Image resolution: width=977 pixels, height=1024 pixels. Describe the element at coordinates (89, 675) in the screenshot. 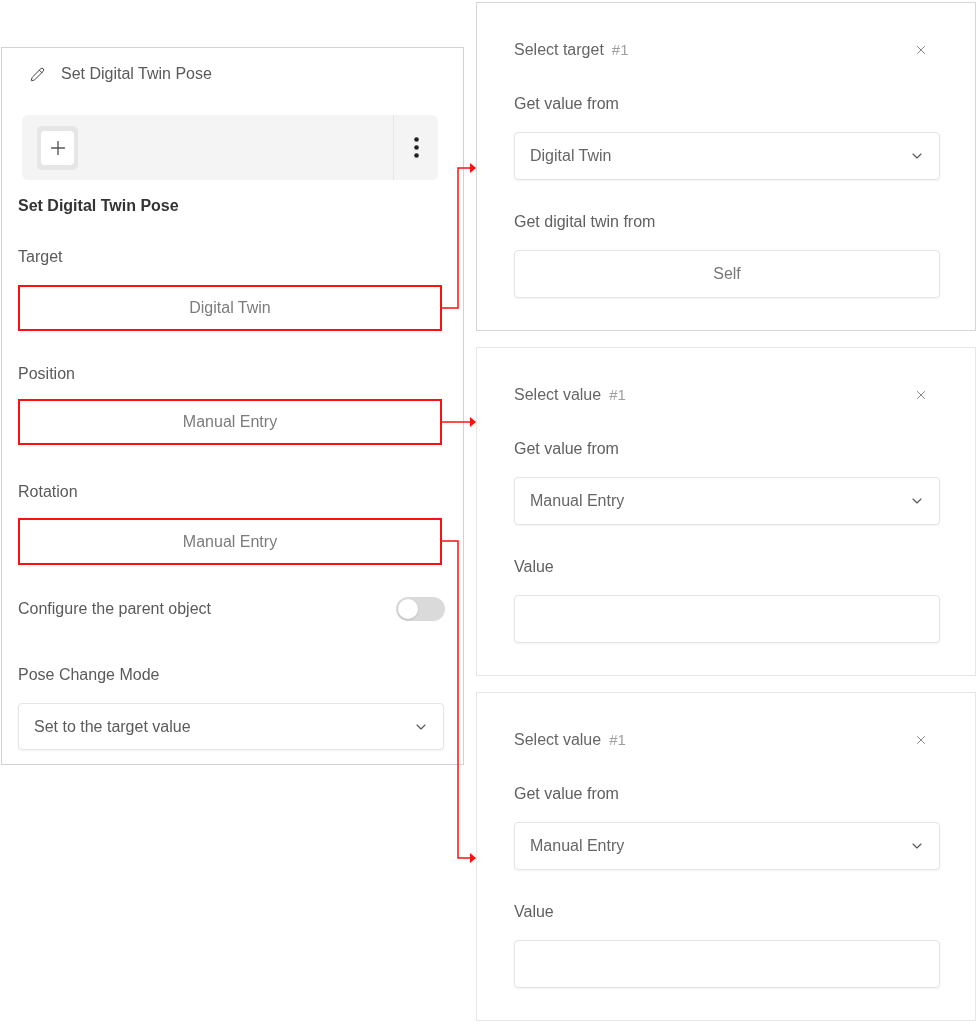

I see `field-label: Pose Change Mode` at that location.